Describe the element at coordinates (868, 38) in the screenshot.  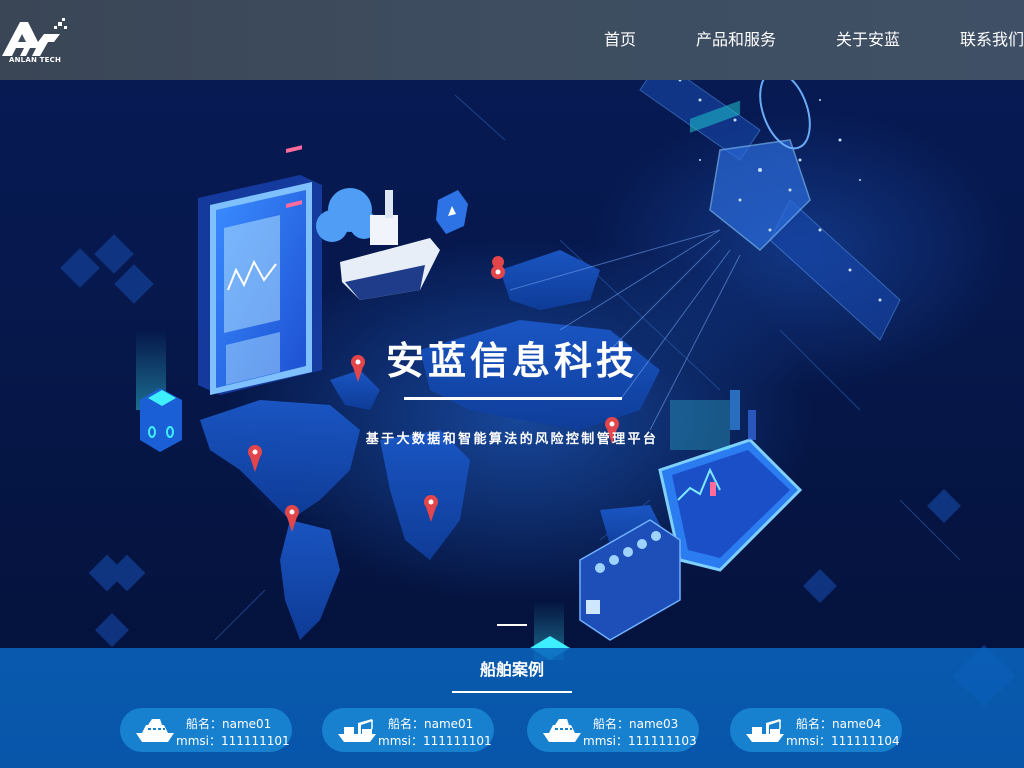
I see `nav-about: 关于安蓝` at that location.